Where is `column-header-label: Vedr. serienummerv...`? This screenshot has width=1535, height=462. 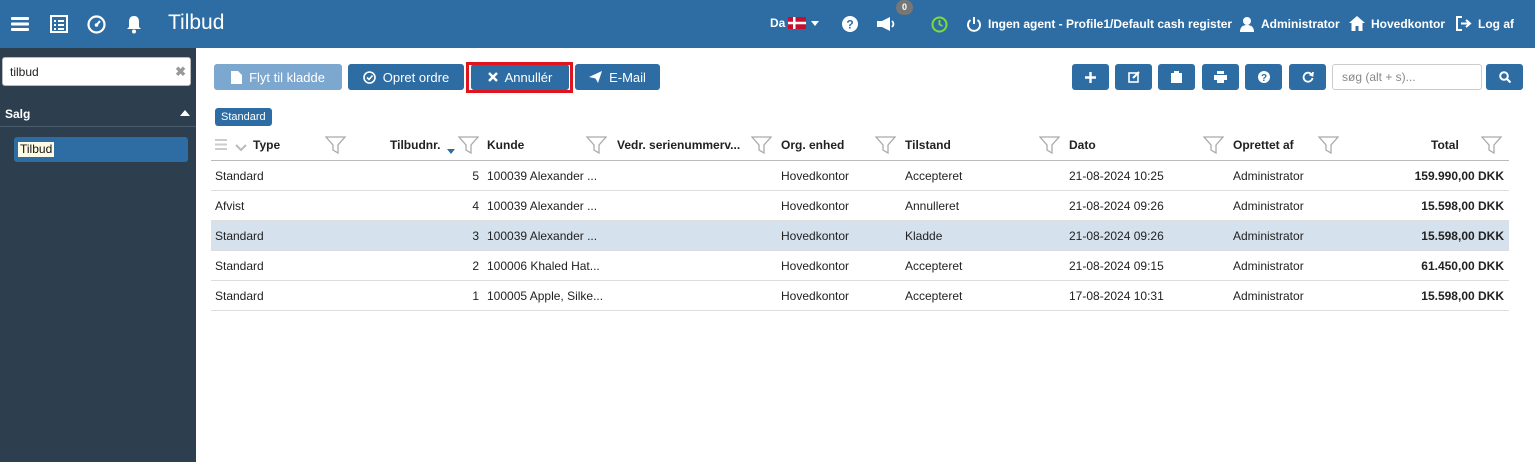
column-header-label: Vedr. serienummerv... is located at coordinates (678, 145).